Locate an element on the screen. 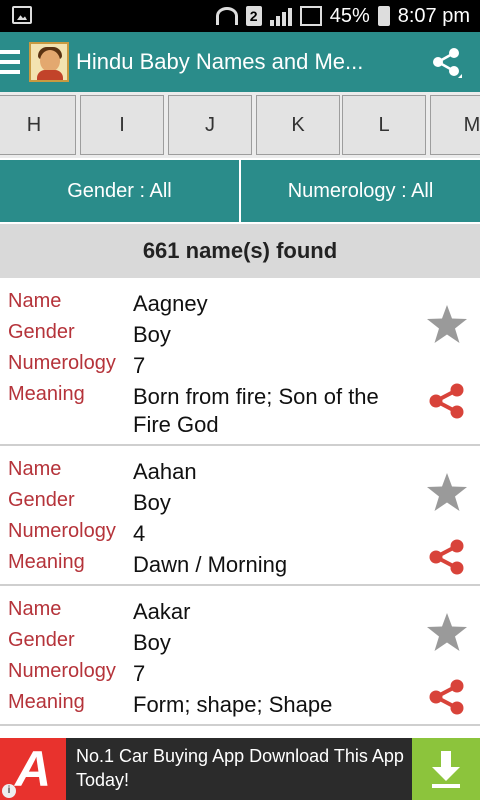  meaning-value: Born from fire; Son of the Fire God is located at coordinates (256, 410).